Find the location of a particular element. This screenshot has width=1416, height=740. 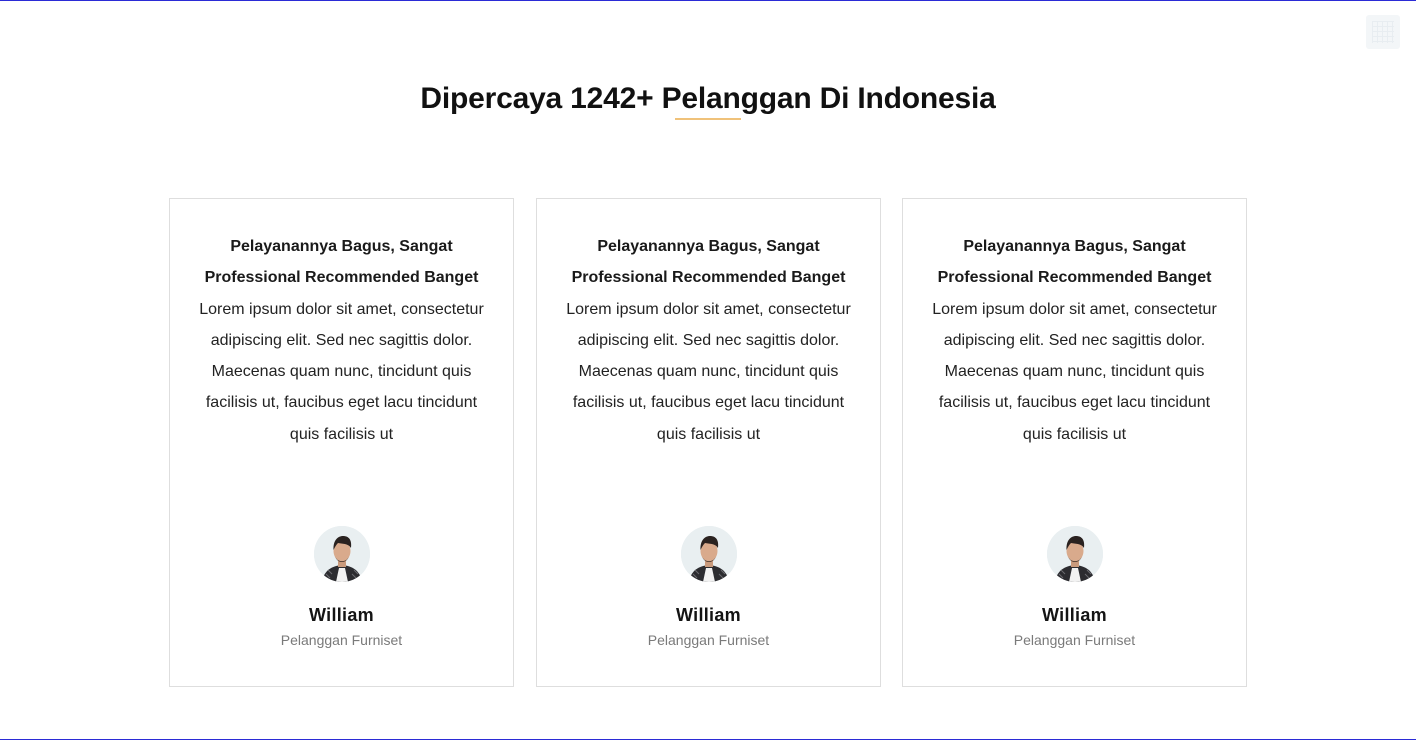

top-border-line is located at coordinates (708, 0).